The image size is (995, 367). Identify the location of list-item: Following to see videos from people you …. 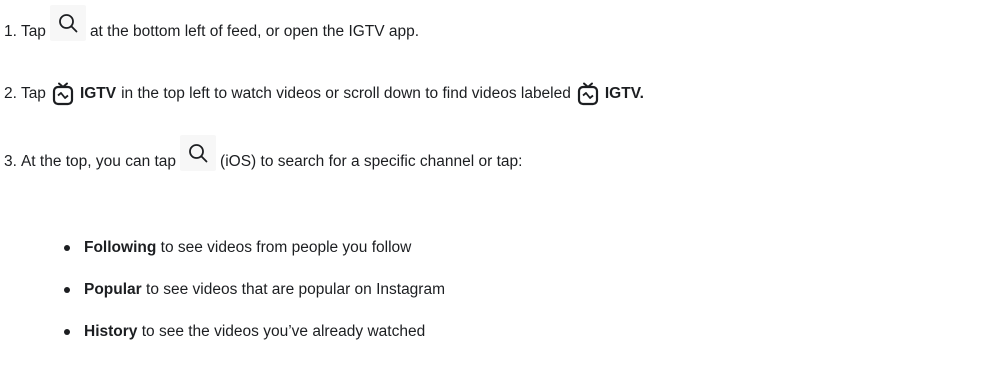
(252, 259).